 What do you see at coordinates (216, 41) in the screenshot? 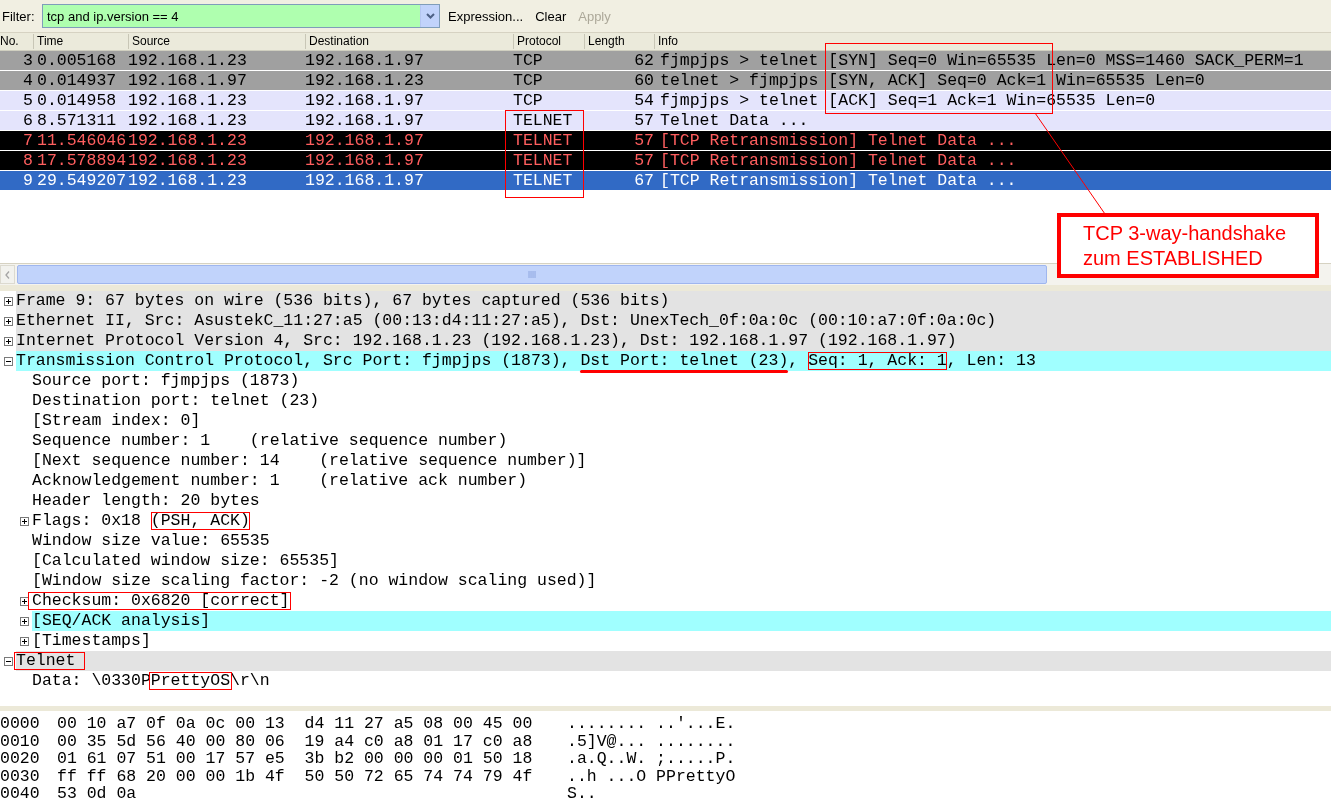
I see `column-header: Source` at bounding box center [216, 41].